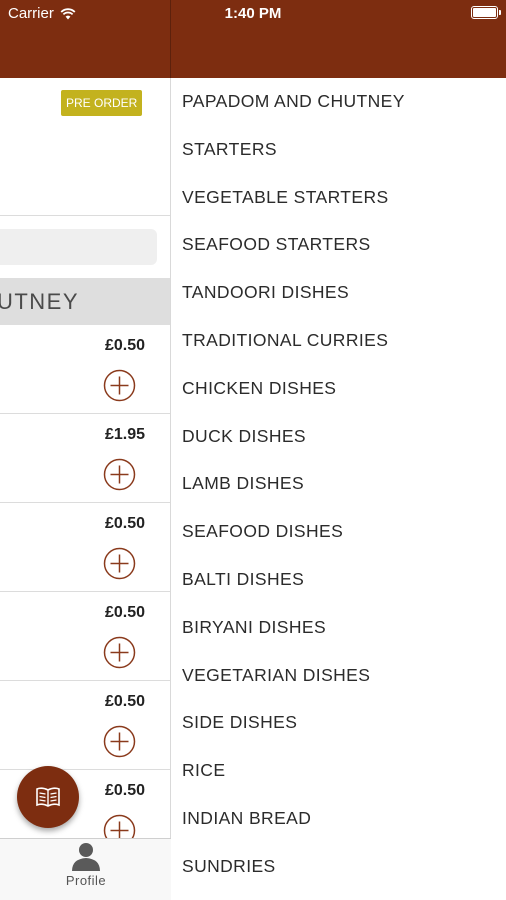 The width and height of the screenshot is (506, 900). I want to click on category-item: BALTI DISHES, so click(338, 580).